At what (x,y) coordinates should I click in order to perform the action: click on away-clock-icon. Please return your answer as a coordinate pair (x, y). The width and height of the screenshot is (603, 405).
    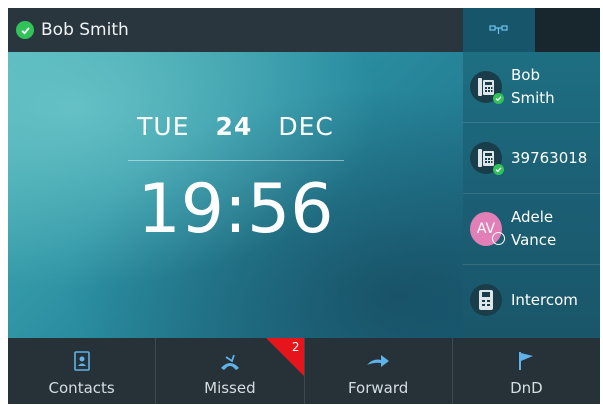
    Looking at the image, I should click on (498, 238).